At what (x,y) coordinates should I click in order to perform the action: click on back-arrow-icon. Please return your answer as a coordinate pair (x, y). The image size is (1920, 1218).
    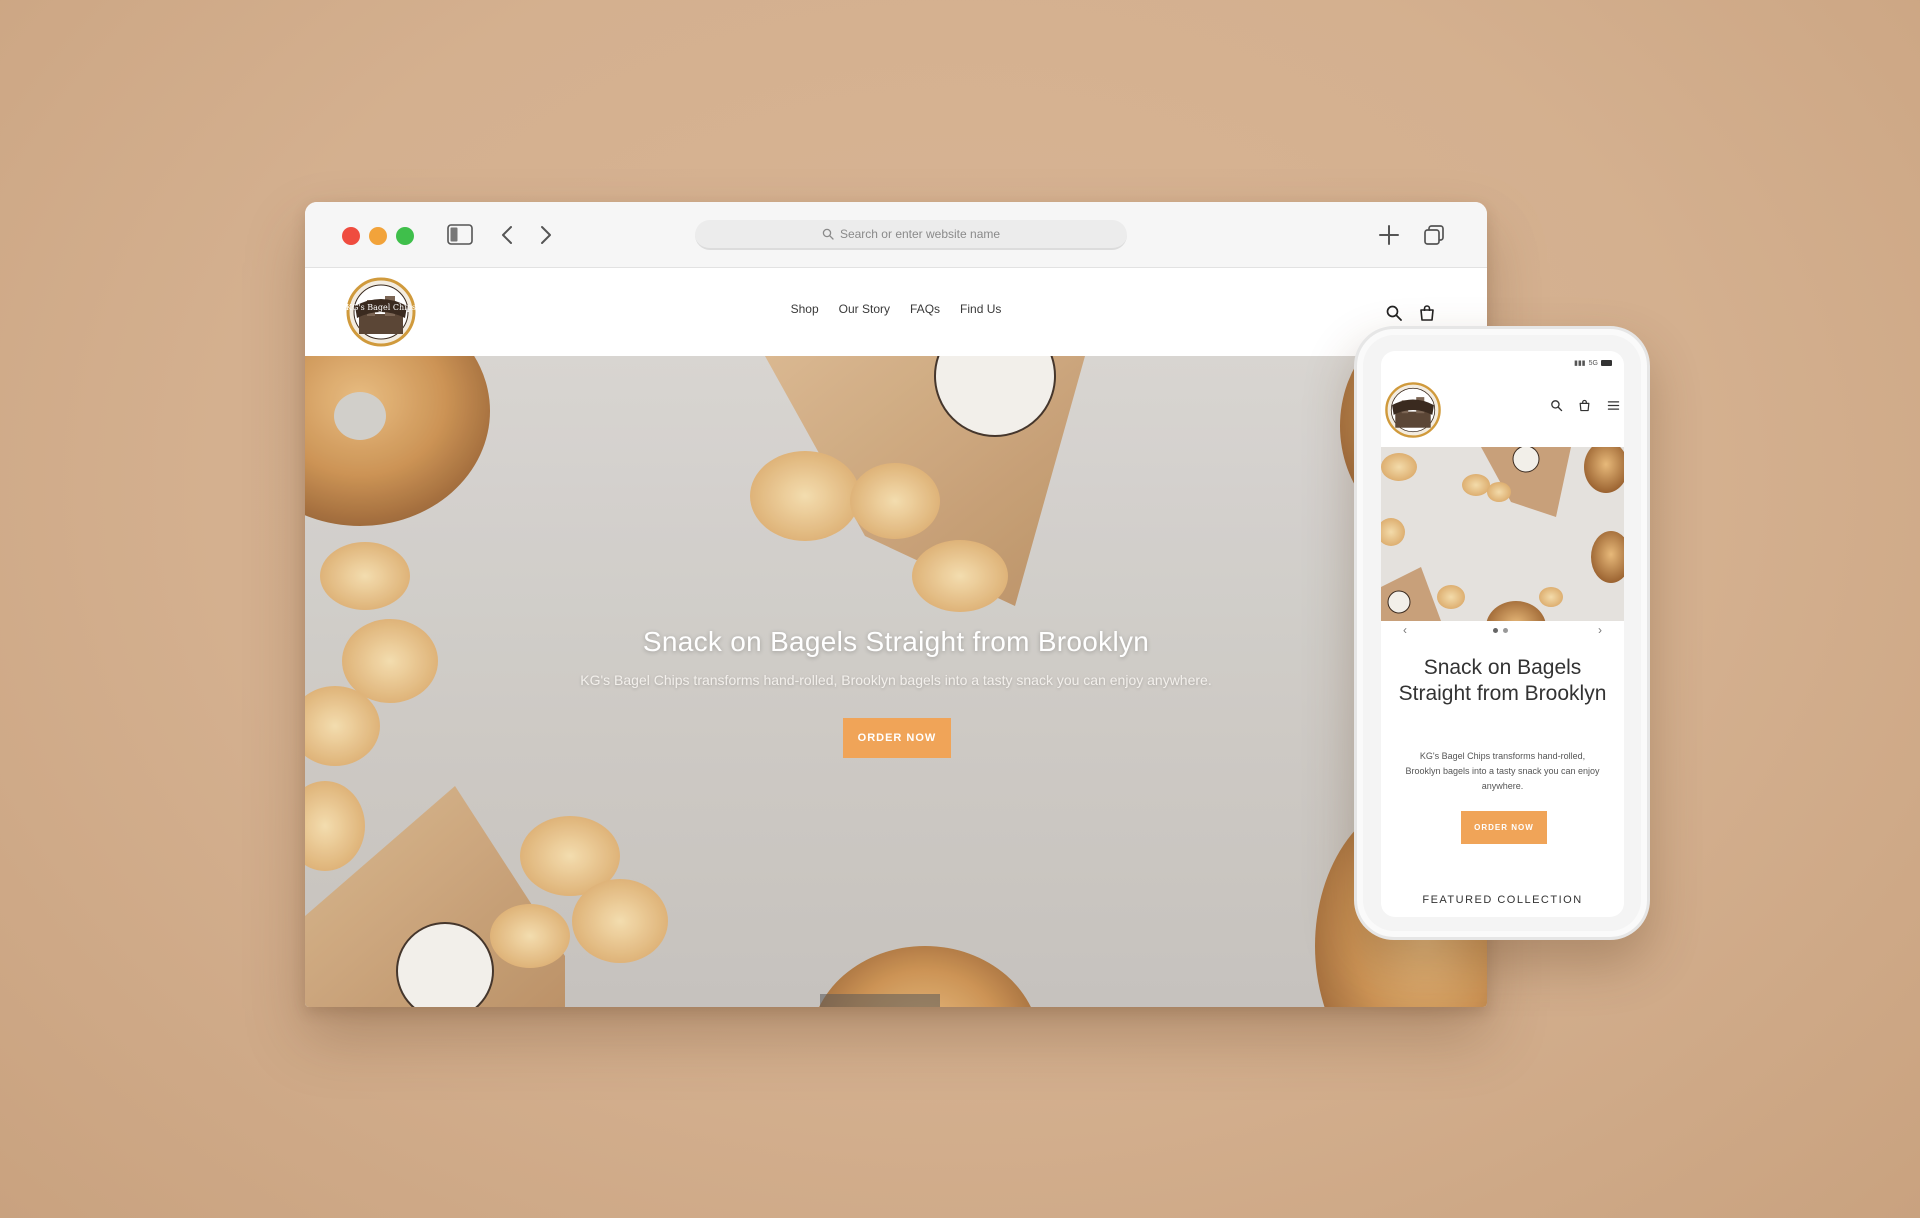
    Looking at the image, I should click on (508, 235).